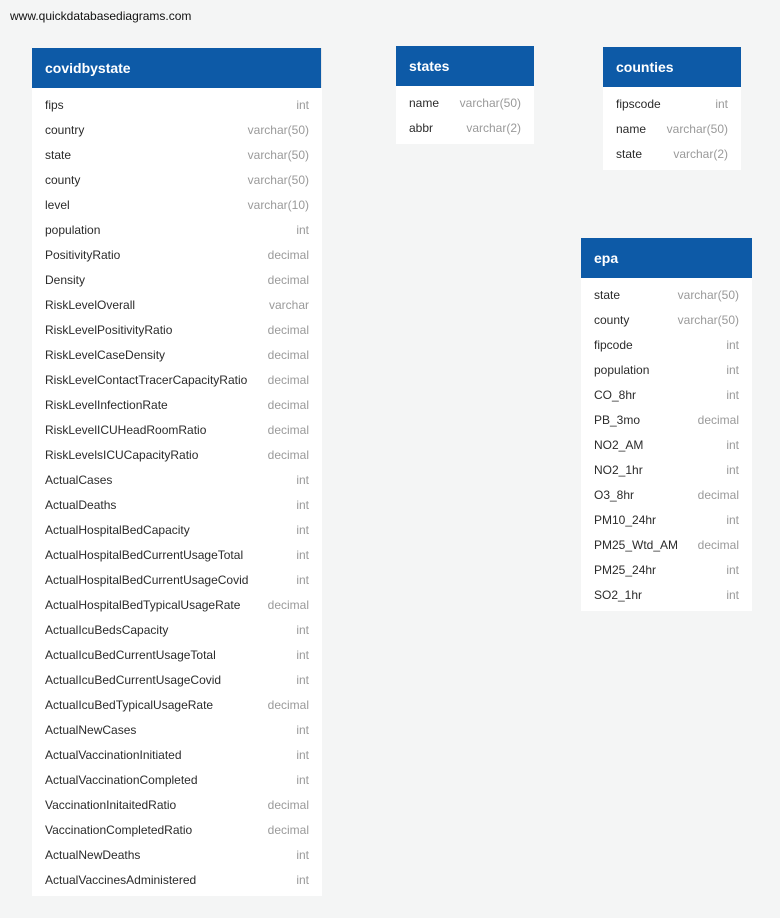 This screenshot has width=780, height=918. Describe the element at coordinates (177, 204) in the screenshot. I see `table-row: level varchar(10)` at that location.